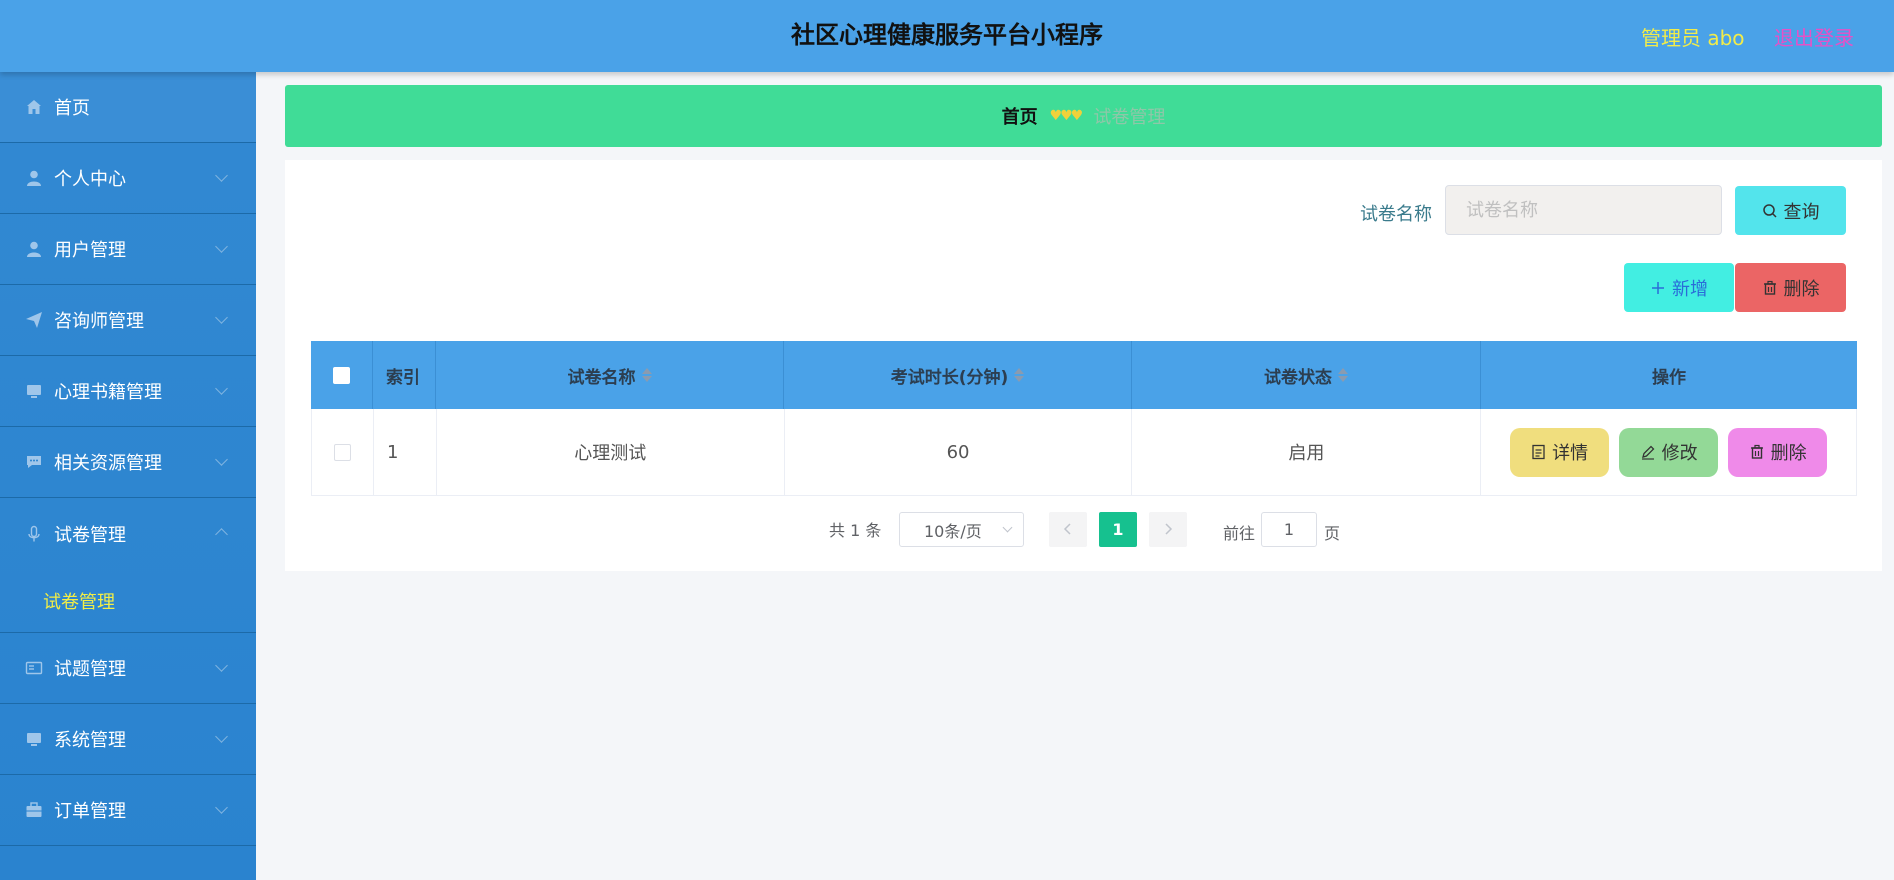  Describe the element at coordinates (1770, 211) in the screenshot. I see `search-icon` at that location.